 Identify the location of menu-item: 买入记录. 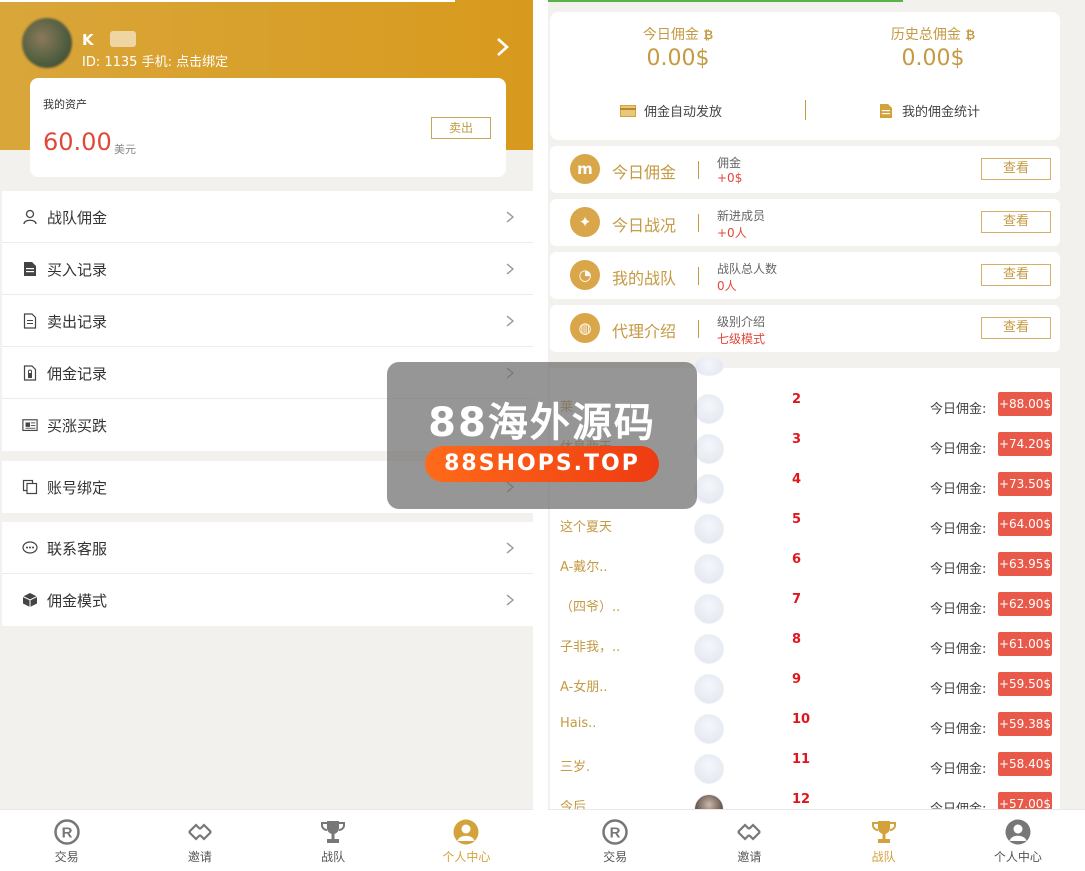
(267, 269).